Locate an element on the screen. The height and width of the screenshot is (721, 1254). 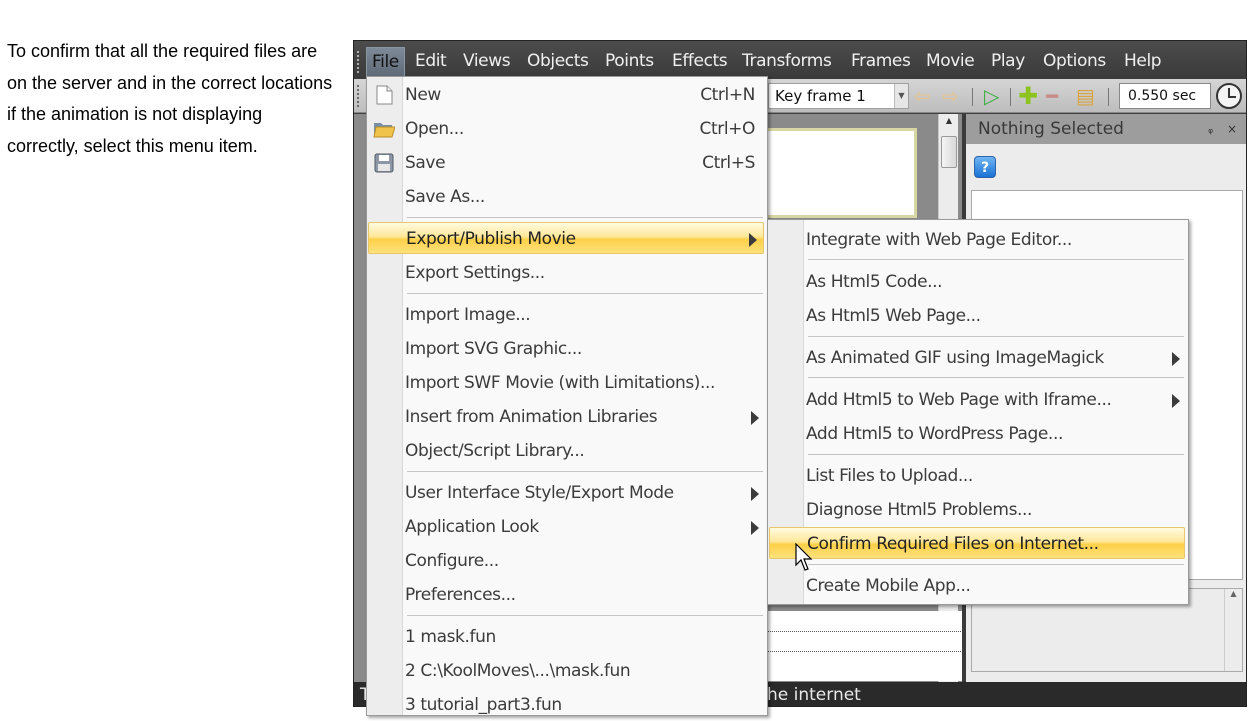
menu-item-open: Open... Ctrl+O is located at coordinates (567, 129).